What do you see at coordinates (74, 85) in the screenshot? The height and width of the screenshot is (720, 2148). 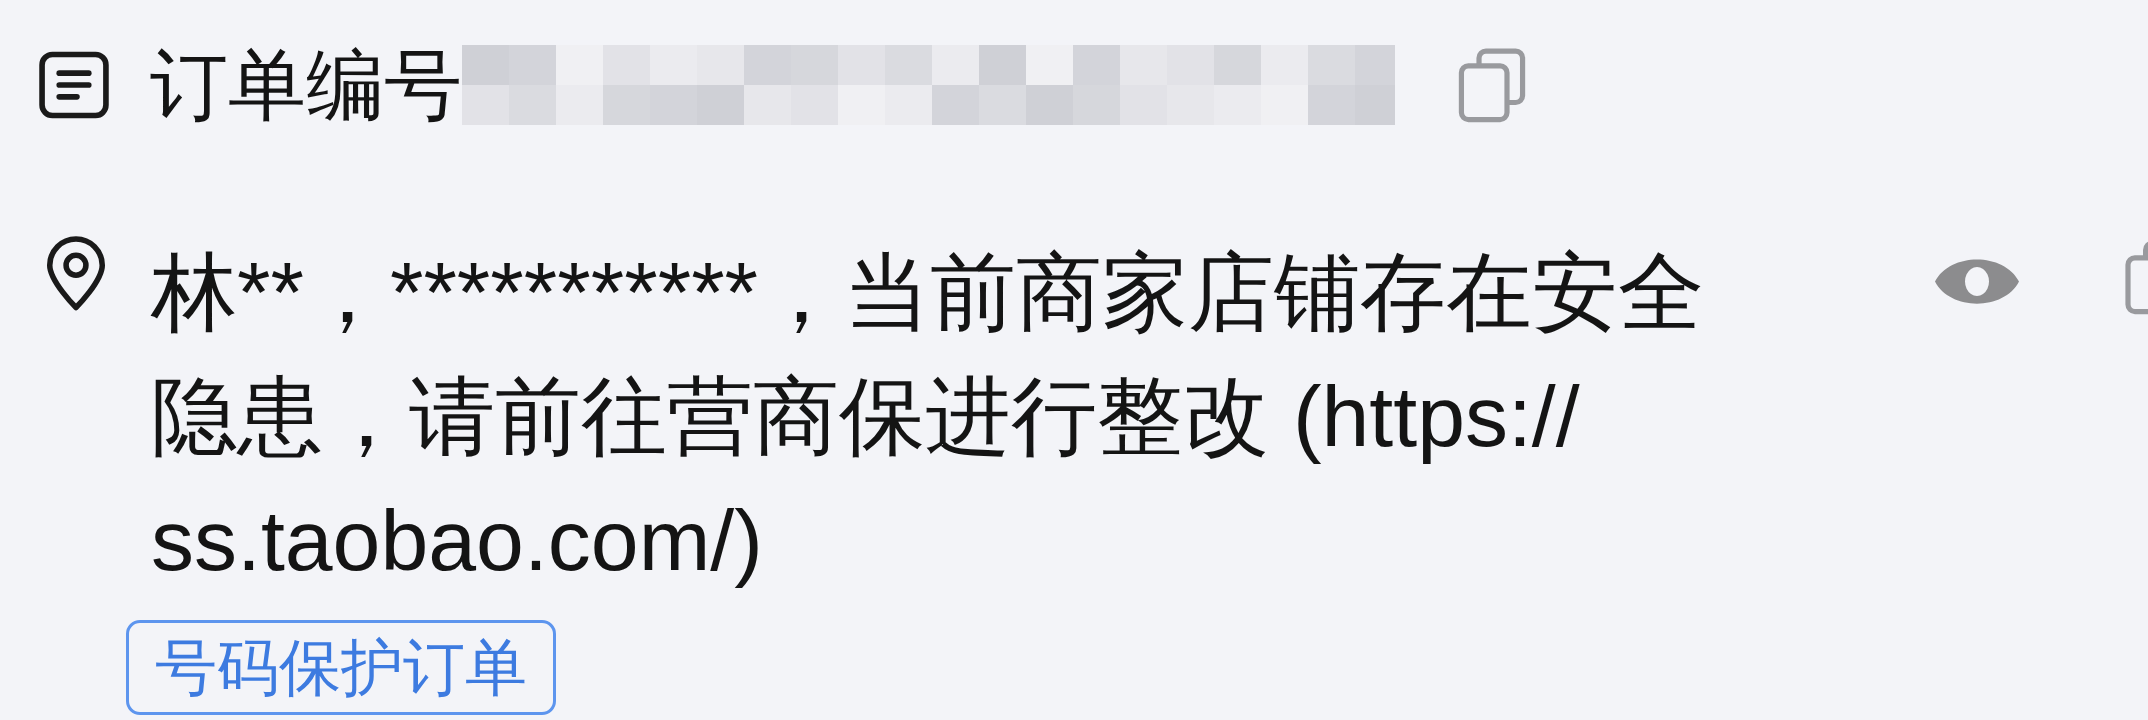 I see `memo-icon` at bounding box center [74, 85].